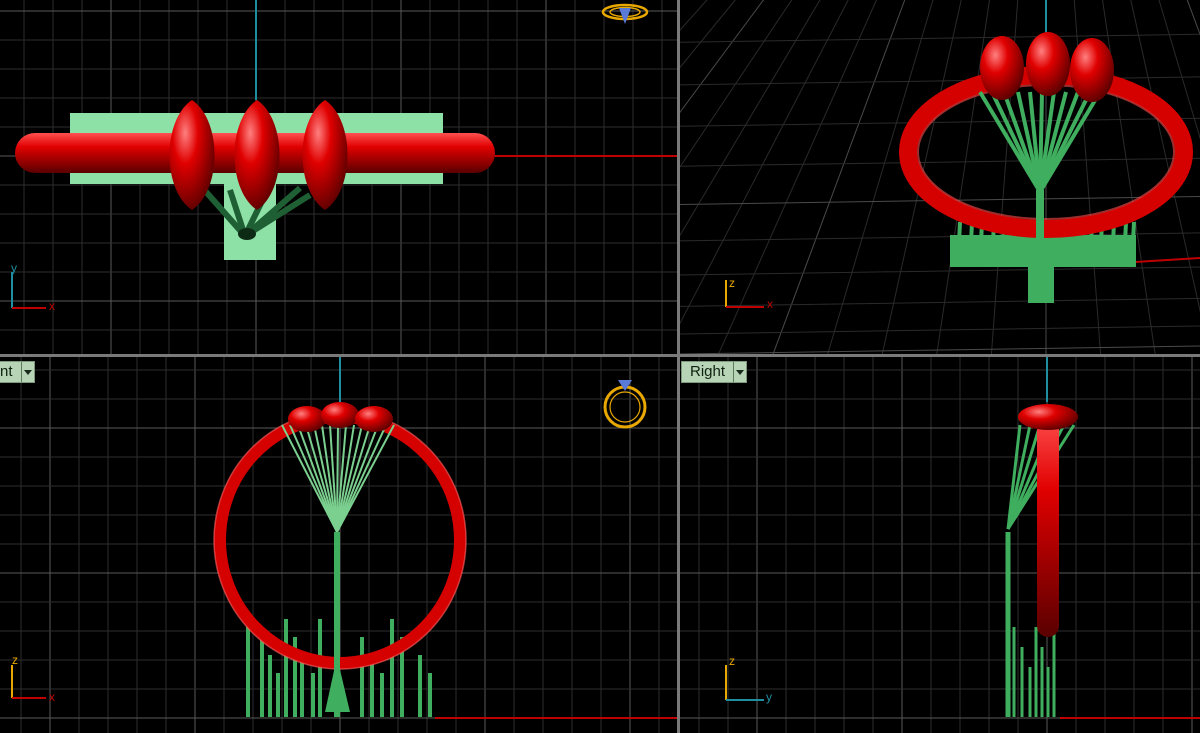 The width and height of the screenshot is (1200, 733). I want to click on viewport-menu-right: Right, so click(714, 372).